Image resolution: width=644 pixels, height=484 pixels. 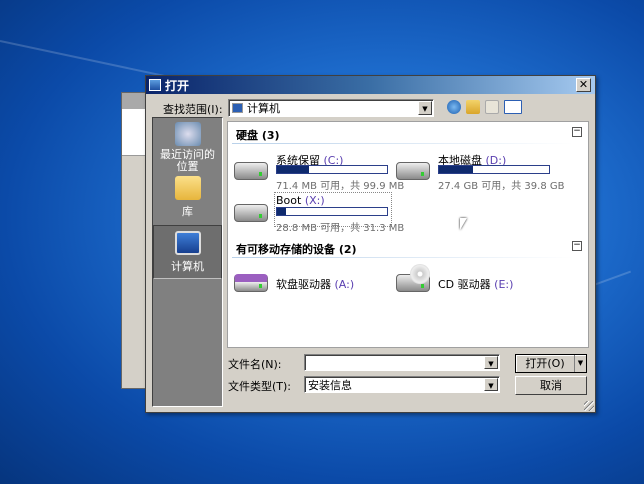 I want to click on group-header-hard-disks: 硬盘 (3), so click(x=258, y=135).